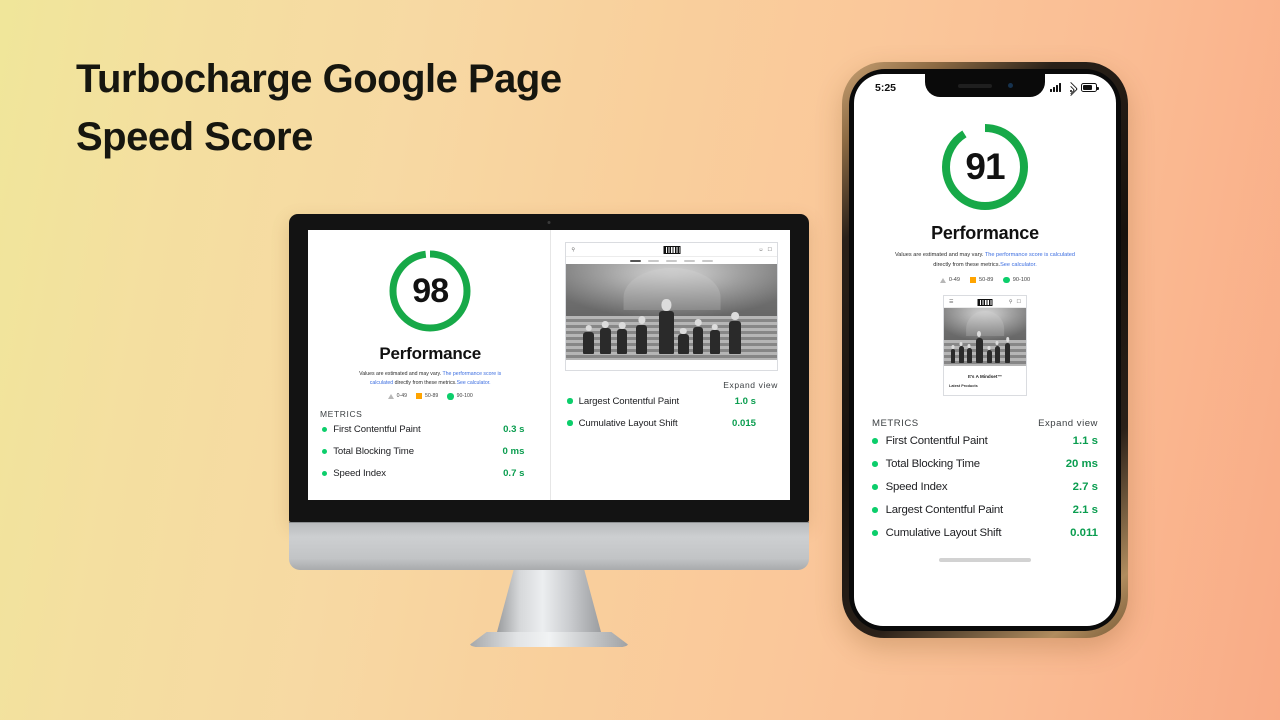 Image resolution: width=1280 pixels, height=720 pixels. Describe the element at coordinates (549, 546) in the screenshot. I see `imac-chin` at that location.